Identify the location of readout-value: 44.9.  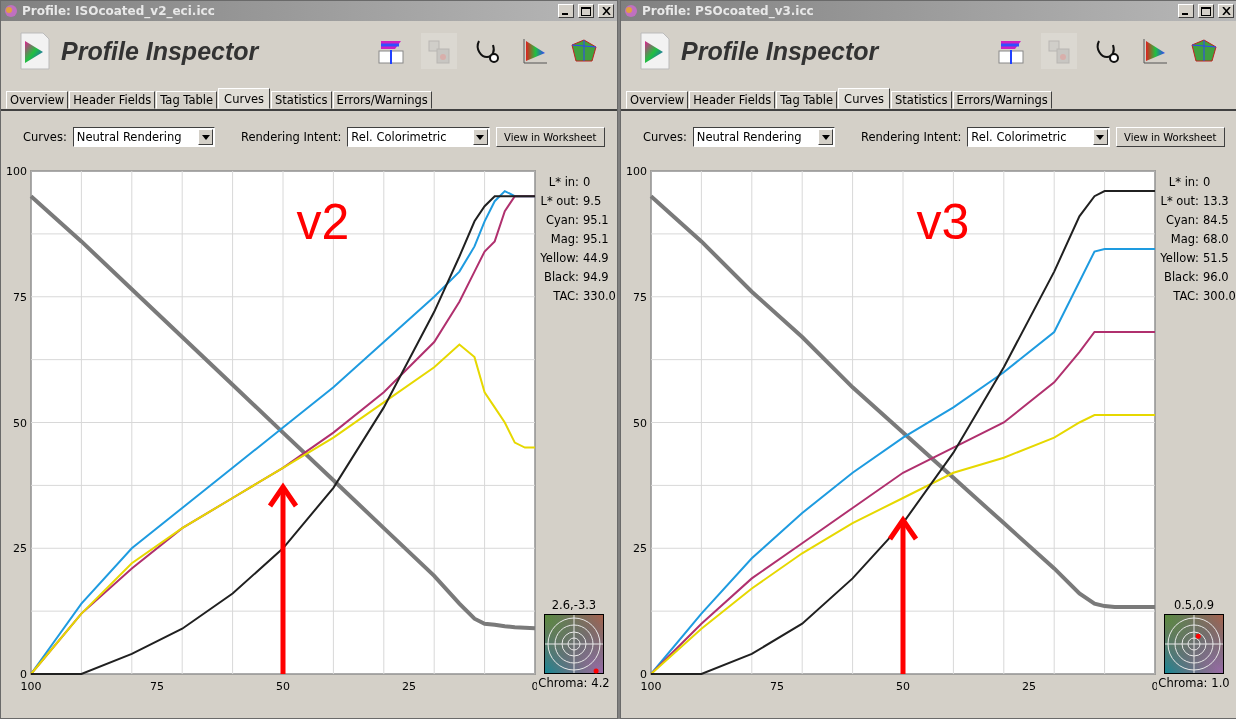
(596, 258).